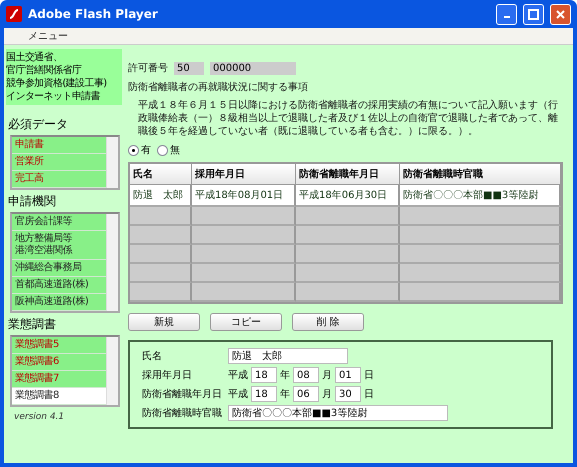 The height and width of the screenshot is (467, 577). What do you see at coordinates (59, 362) in the screenshot?
I see `list-item: 業態調書6` at bounding box center [59, 362].